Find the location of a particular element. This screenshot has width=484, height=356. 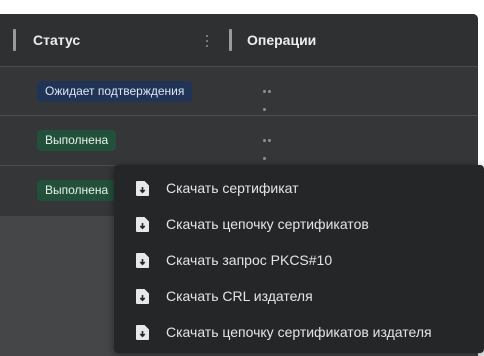

column-header-status: Статус is located at coordinates (56, 40).